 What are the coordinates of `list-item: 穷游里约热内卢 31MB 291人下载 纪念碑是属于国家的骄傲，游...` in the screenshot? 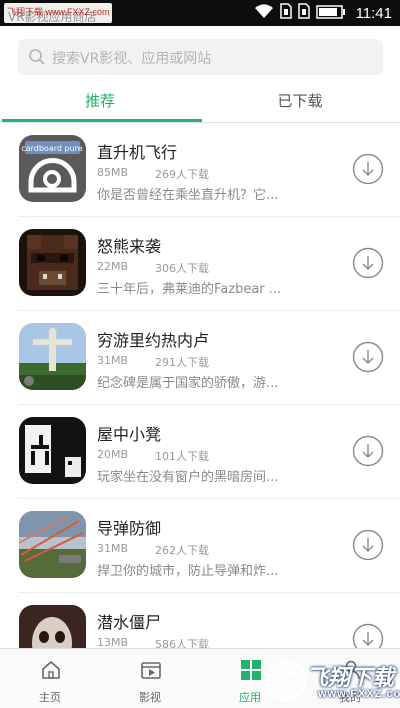 It's located at (200, 358).